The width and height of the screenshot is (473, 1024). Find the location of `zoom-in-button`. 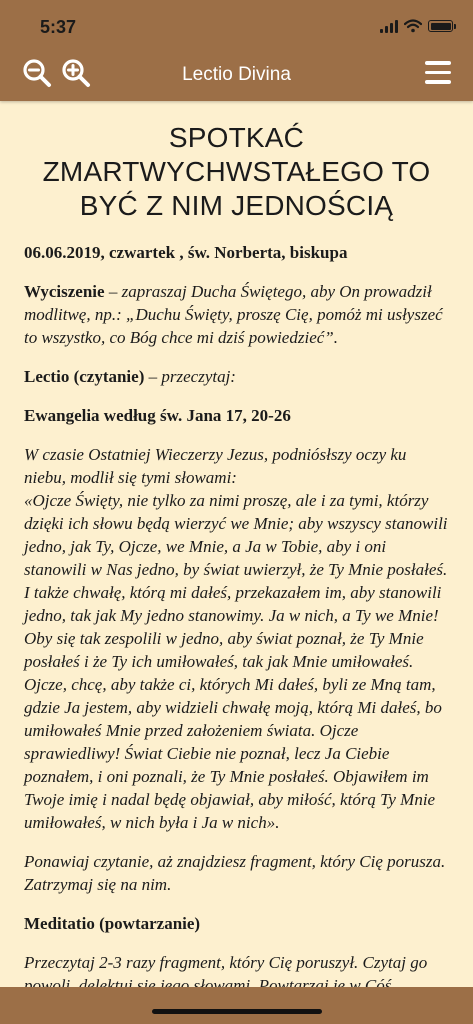

zoom-in-button is located at coordinates (76, 73).